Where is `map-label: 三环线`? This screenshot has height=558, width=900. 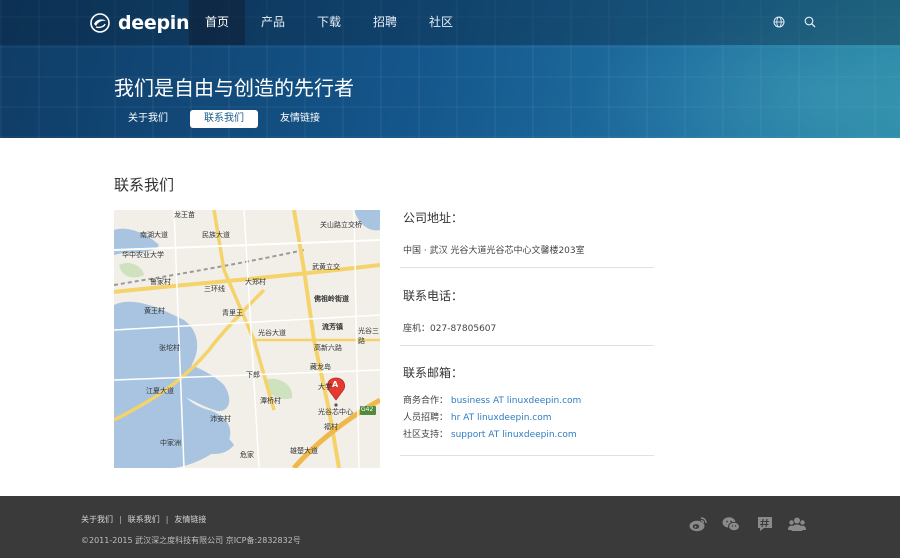
map-label: 三环线 is located at coordinates (214, 289).